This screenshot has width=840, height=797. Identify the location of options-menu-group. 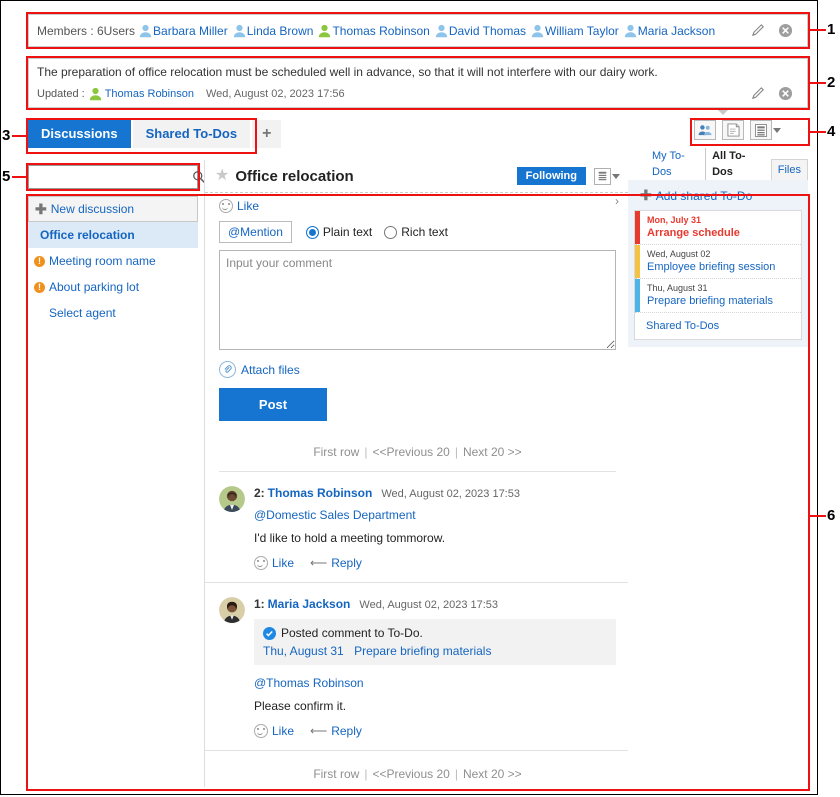
(765, 130).